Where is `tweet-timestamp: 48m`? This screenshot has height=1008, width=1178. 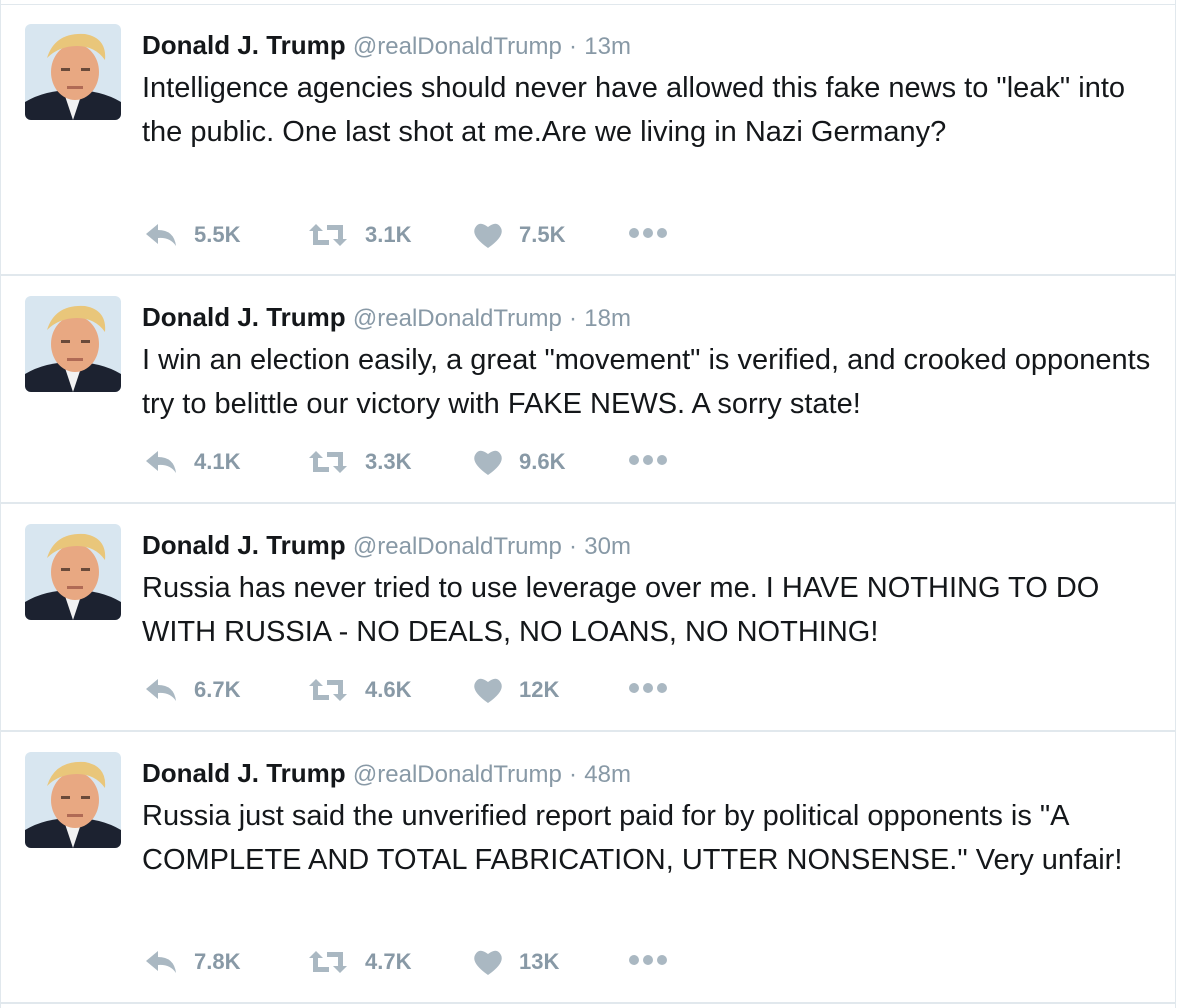 tweet-timestamp: 48m is located at coordinates (607, 774).